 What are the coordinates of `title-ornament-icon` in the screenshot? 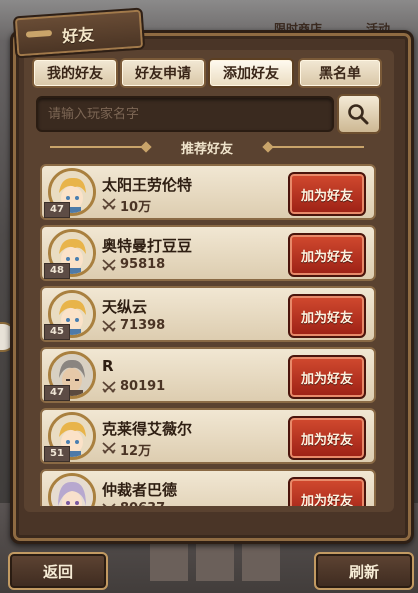 It's located at (39, 33).